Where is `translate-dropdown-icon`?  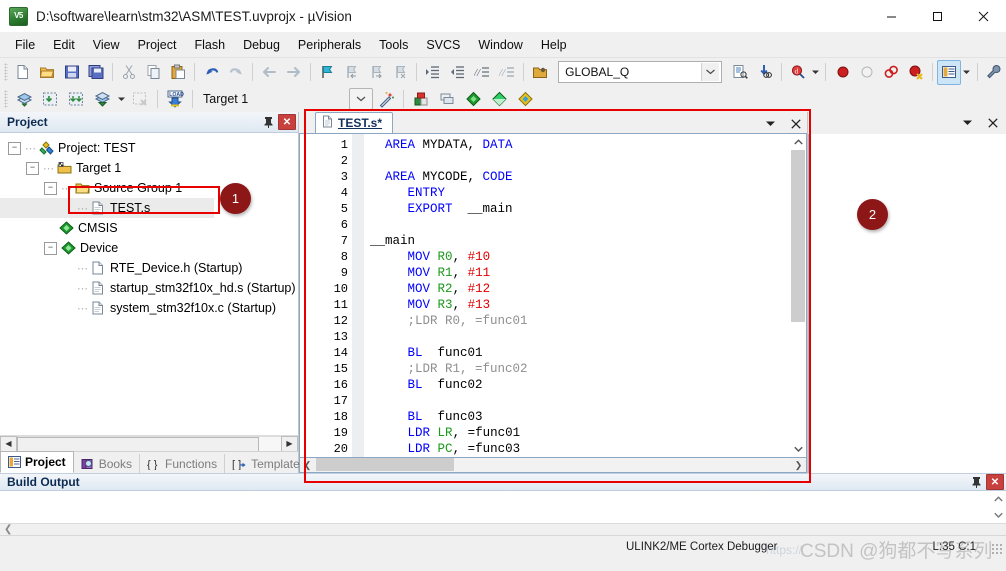
translate-dropdown-icon is located at coordinates (121, 99).